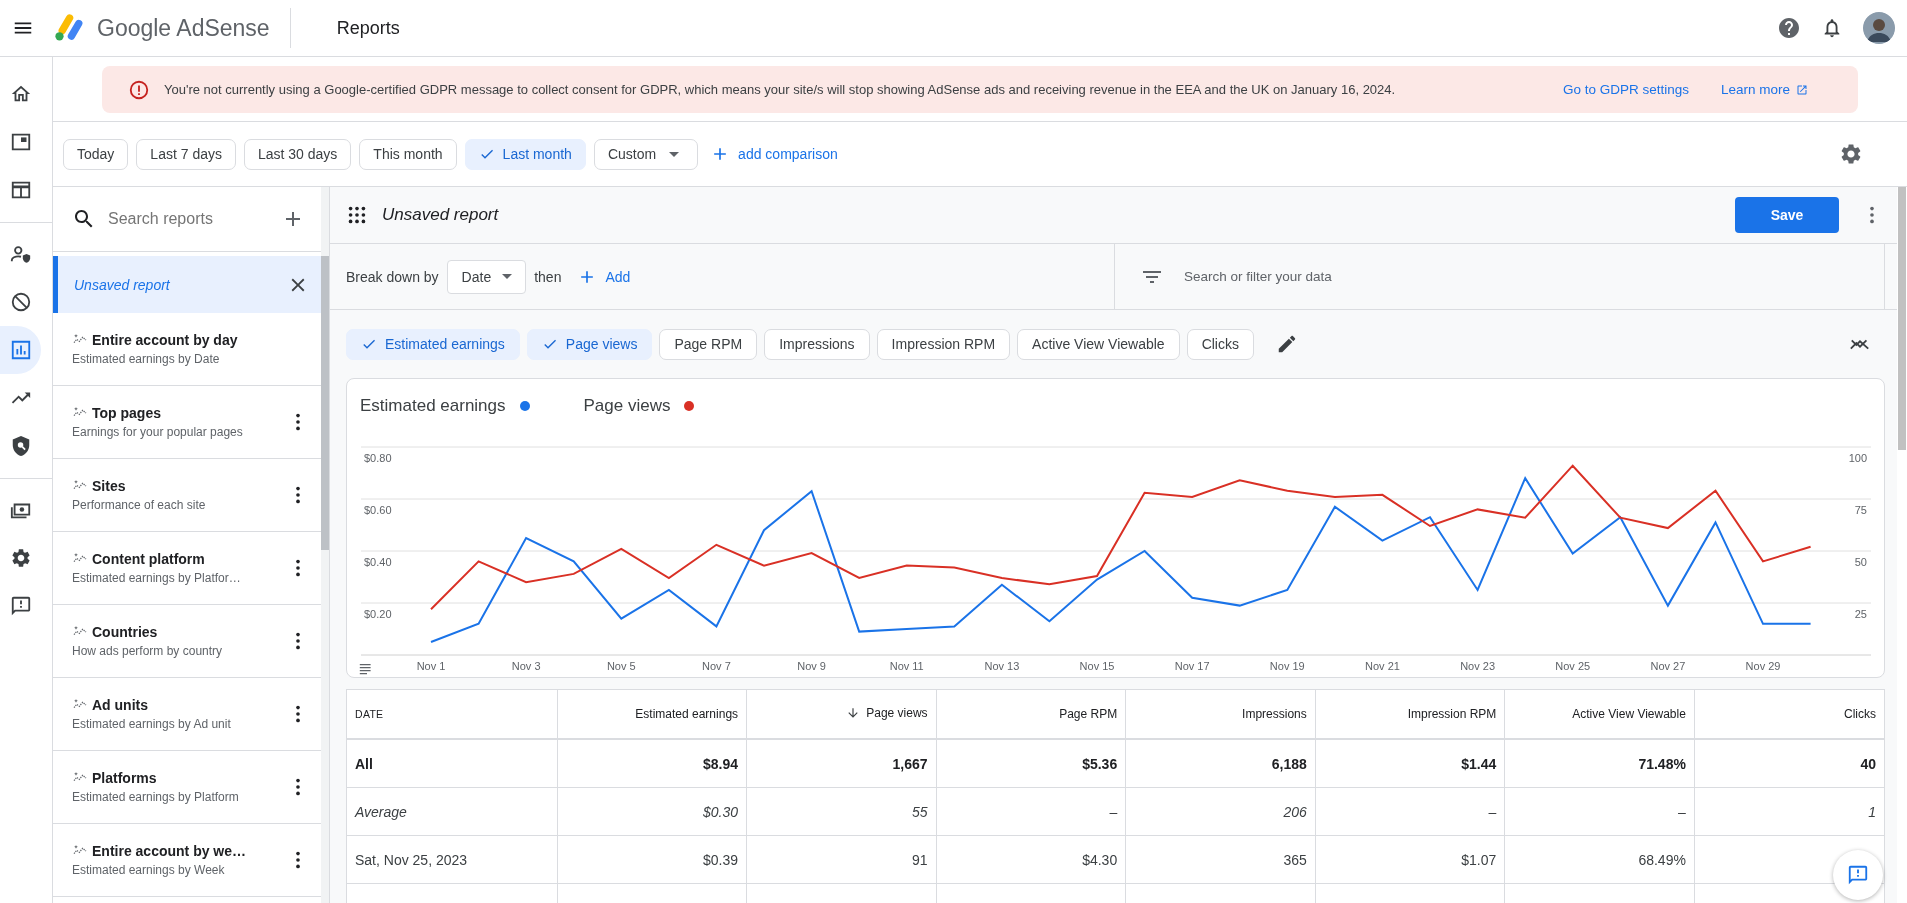 The height and width of the screenshot is (903, 1907). I want to click on help-icon, so click(1789, 28).